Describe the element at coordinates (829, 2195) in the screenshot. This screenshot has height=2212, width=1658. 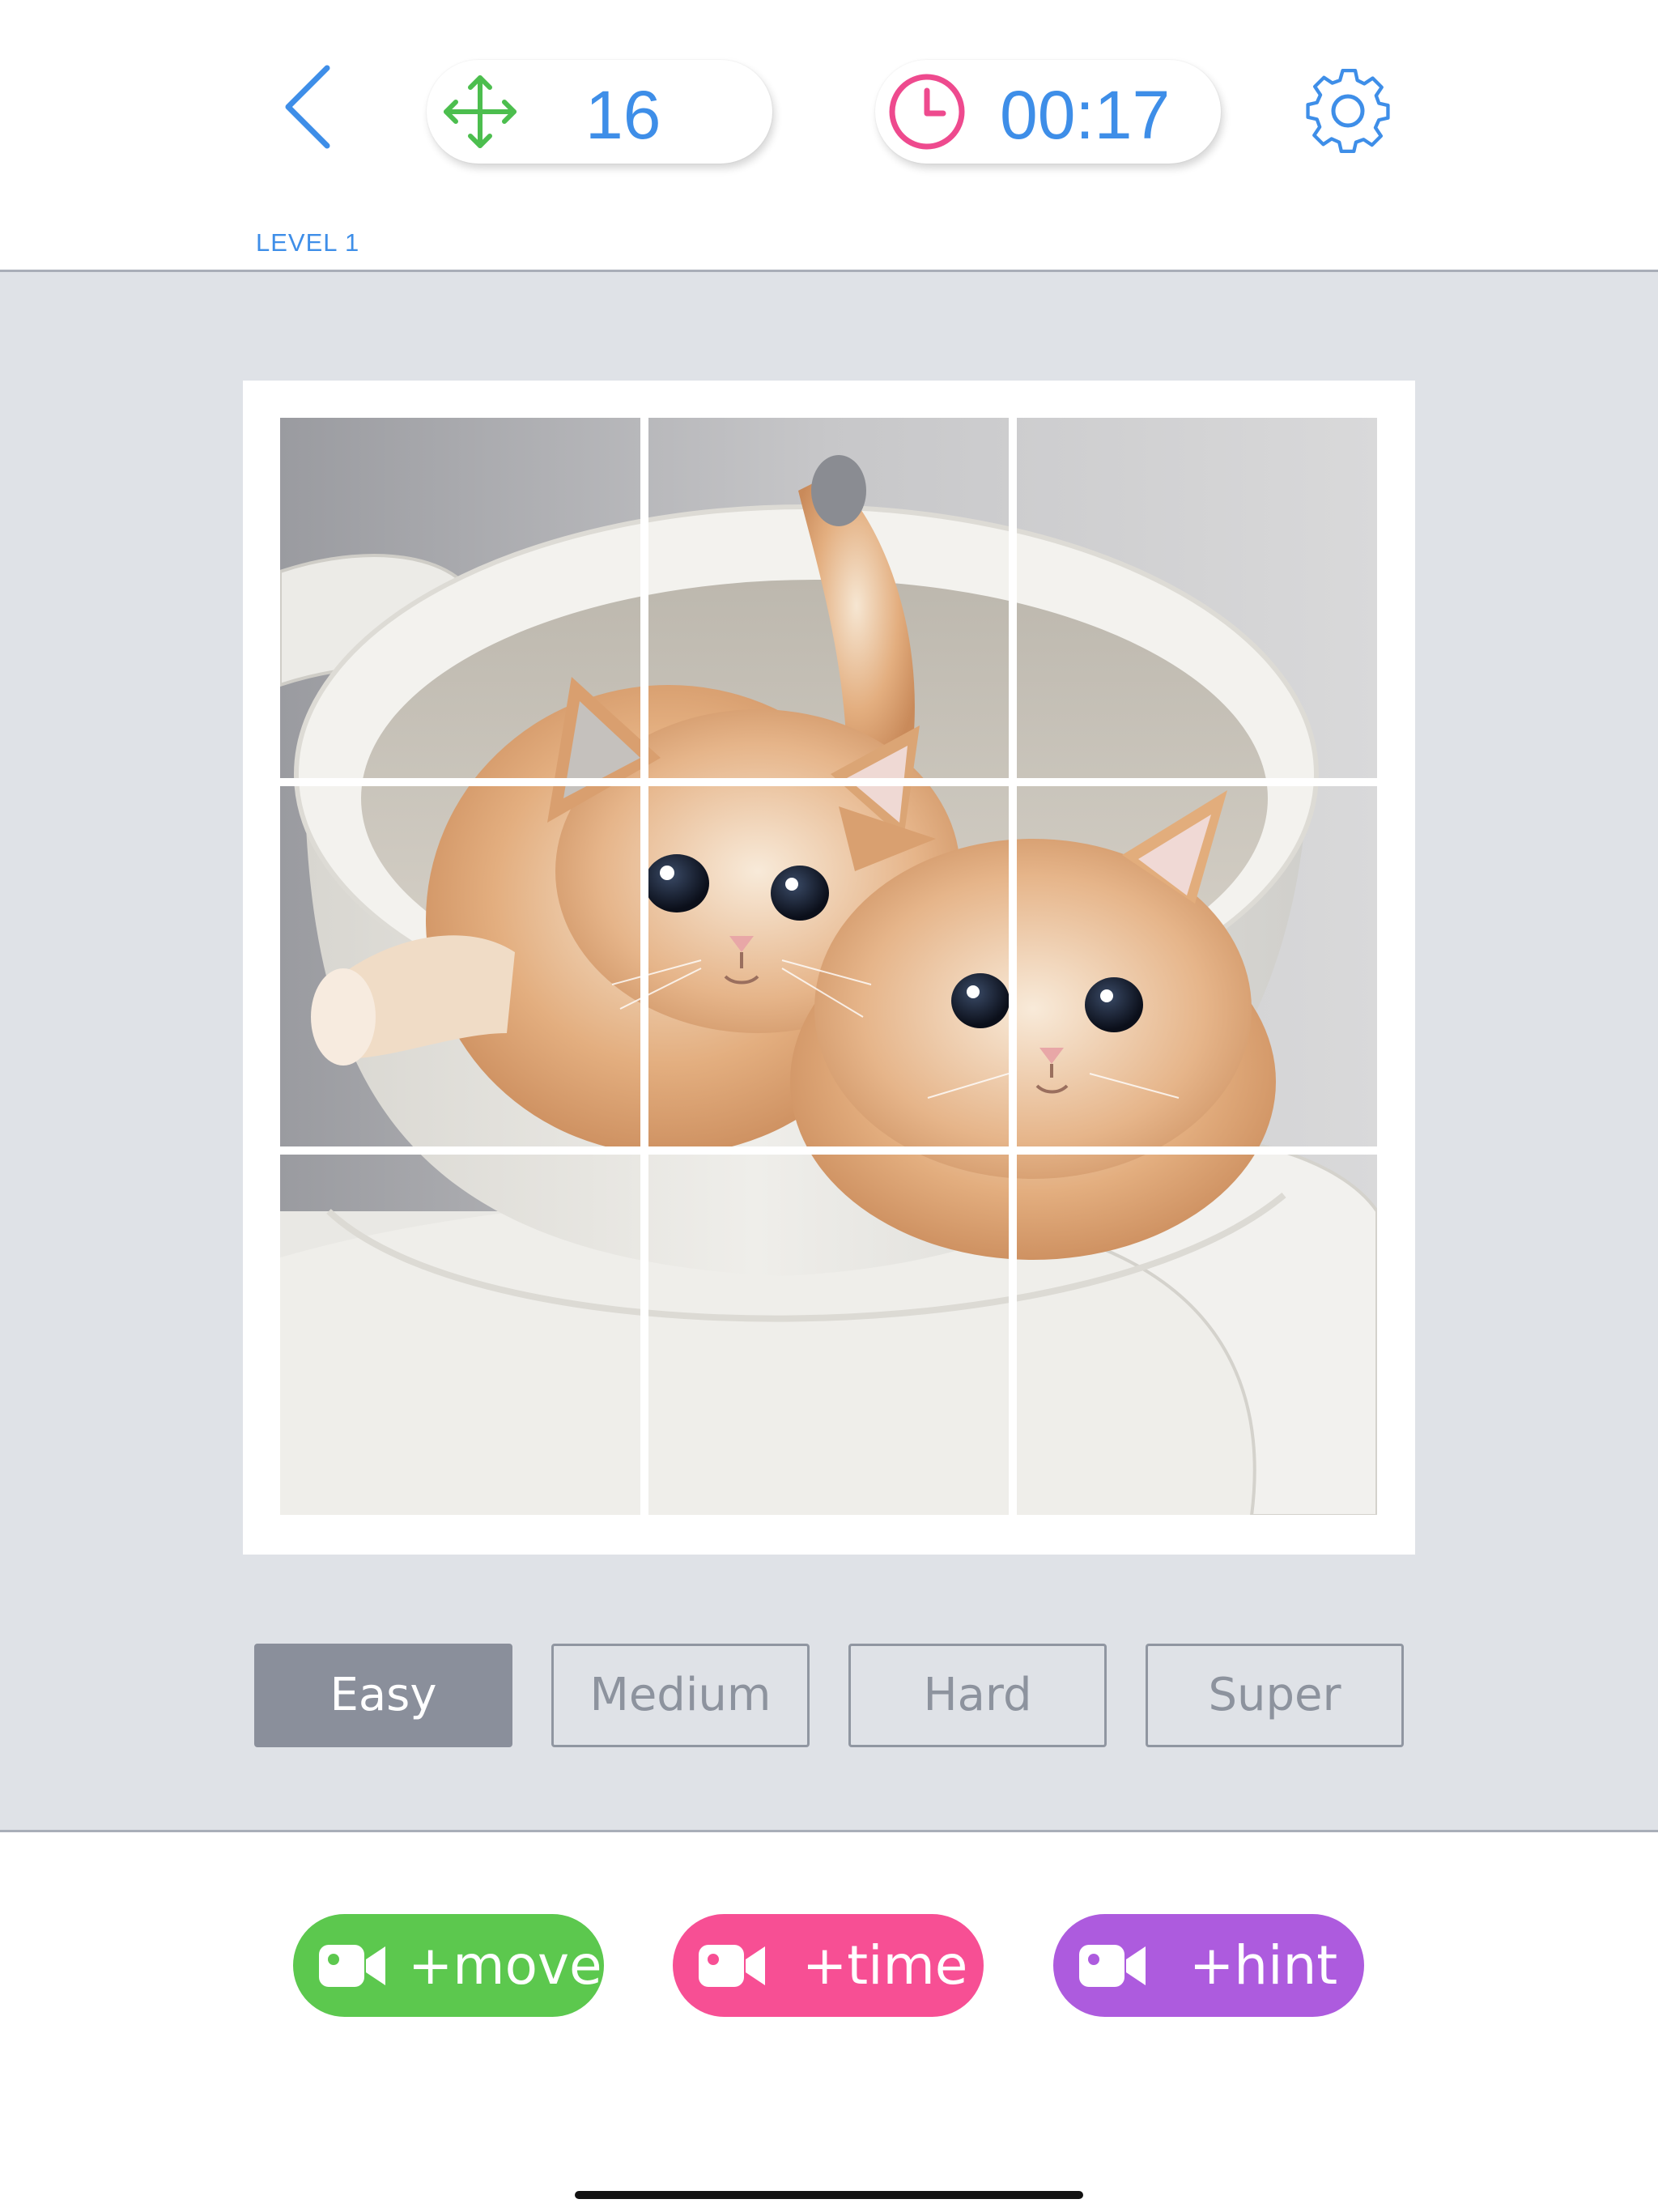
I see `home-indicator` at that location.